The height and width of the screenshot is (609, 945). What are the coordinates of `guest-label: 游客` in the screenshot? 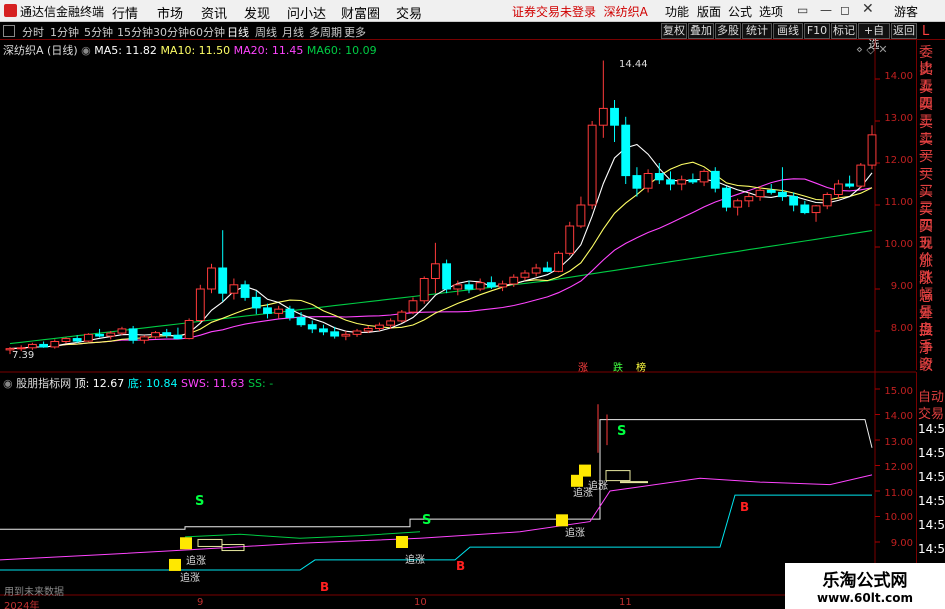 It's located at (906, 11).